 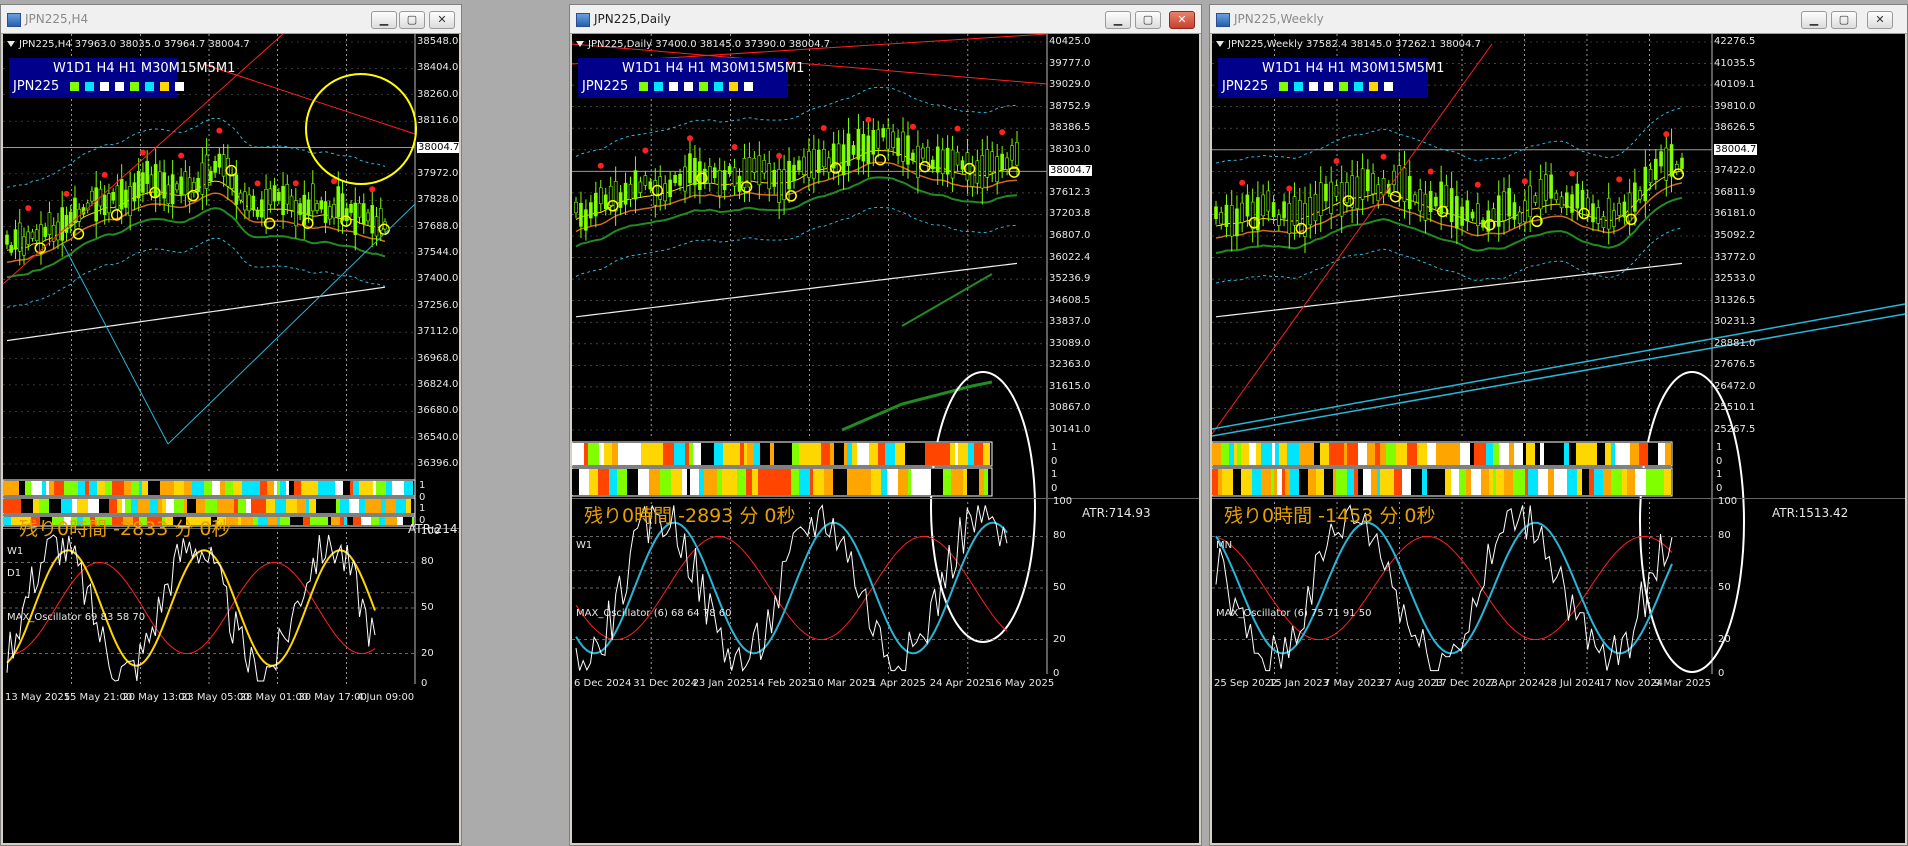 What do you see at coordinates (438, 437) in the screenshot?
I see `price-label: 36540.0` at bounding box center [438, 437].